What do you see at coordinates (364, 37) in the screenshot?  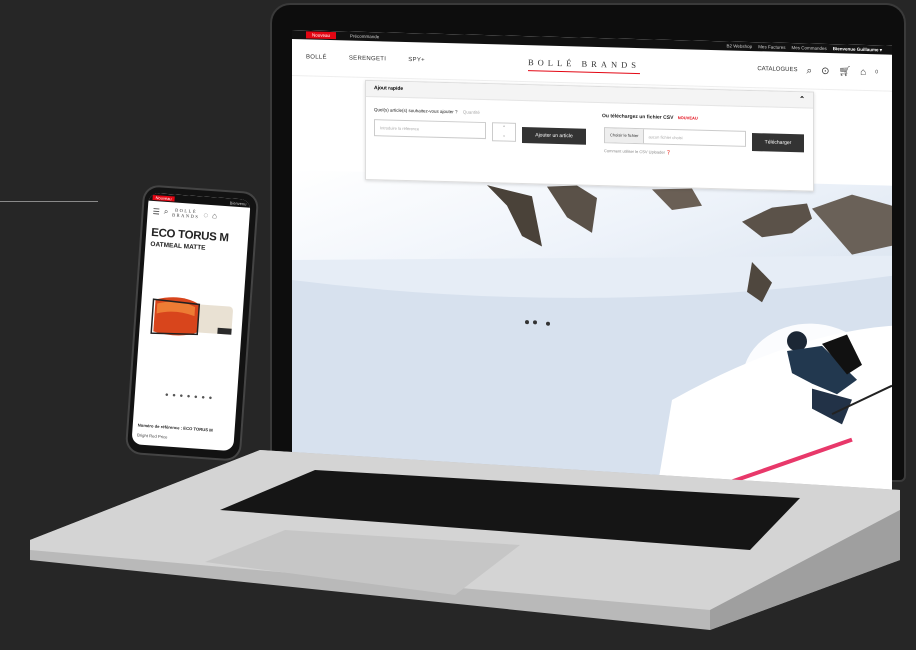 I see `tab-precommande: Précommande` at bounding box center [364, 37].